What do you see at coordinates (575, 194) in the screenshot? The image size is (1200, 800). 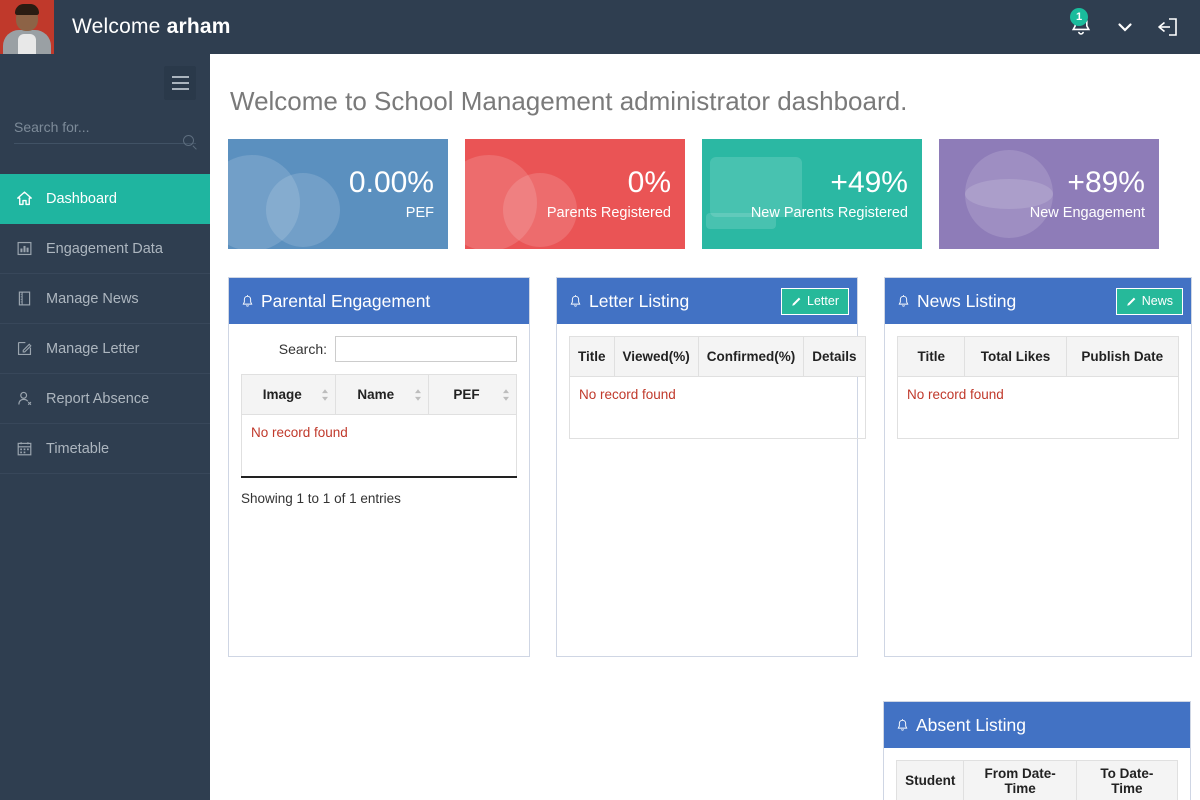 I see `stat-card-parents-registered: 0% Parents Registered` at bounding box center [575, 194].